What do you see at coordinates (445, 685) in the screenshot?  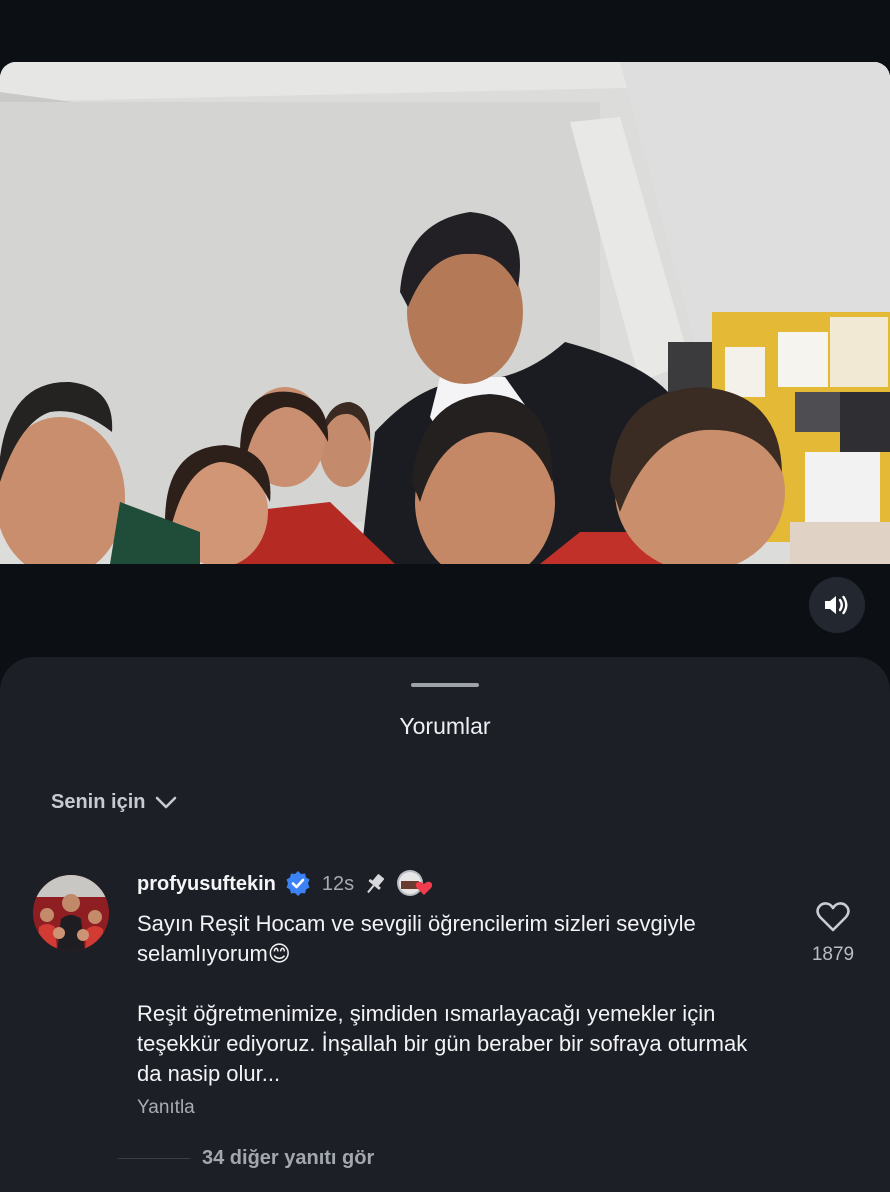 I see `sheet-drag-handle` at bounding box center [445, 685].